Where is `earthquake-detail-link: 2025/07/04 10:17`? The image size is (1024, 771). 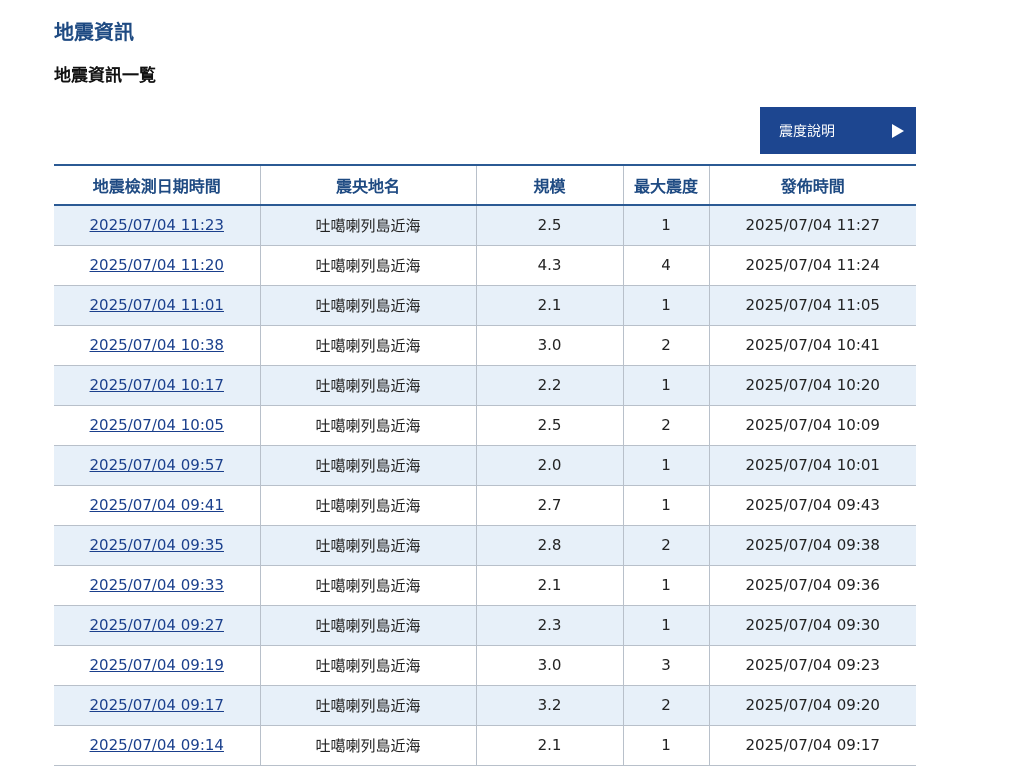 earthquake-detail-link: 2025/07/04 10:17 is located at coordinates (157, 385).